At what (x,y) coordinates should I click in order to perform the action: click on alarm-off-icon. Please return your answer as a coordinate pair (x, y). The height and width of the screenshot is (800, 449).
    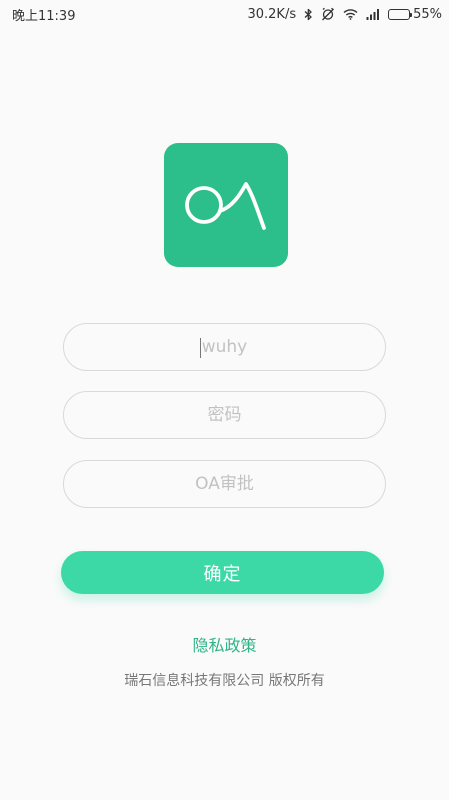
    Looking at the image, I should click on (328, 14).